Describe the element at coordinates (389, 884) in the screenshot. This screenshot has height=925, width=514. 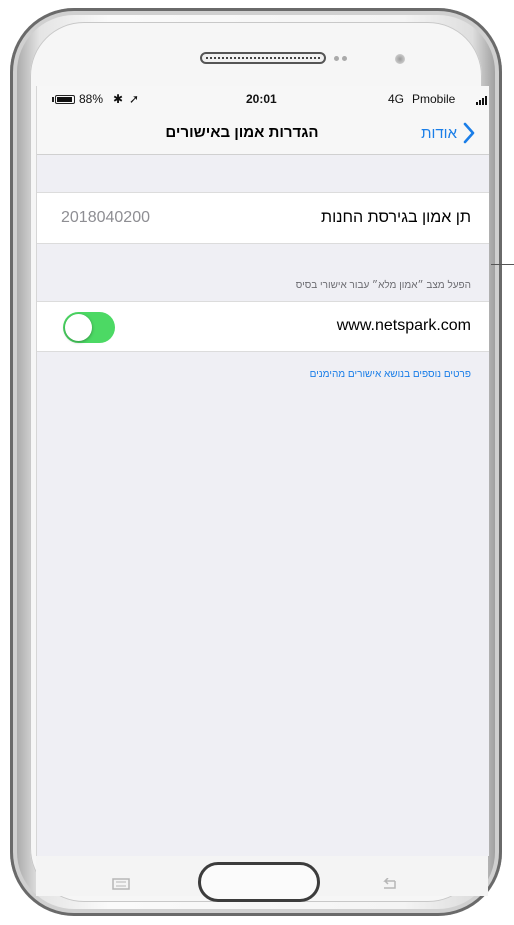
I see `back-key-icon` at that location.